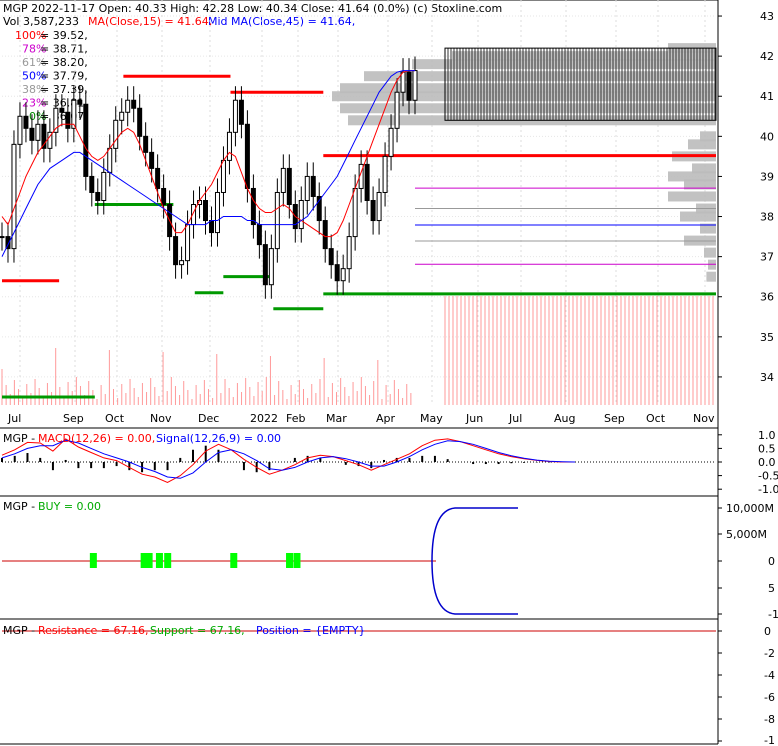 The image size is (778, 746). I want to click on fib-level-value: = 38.20,, so click(64, 62).